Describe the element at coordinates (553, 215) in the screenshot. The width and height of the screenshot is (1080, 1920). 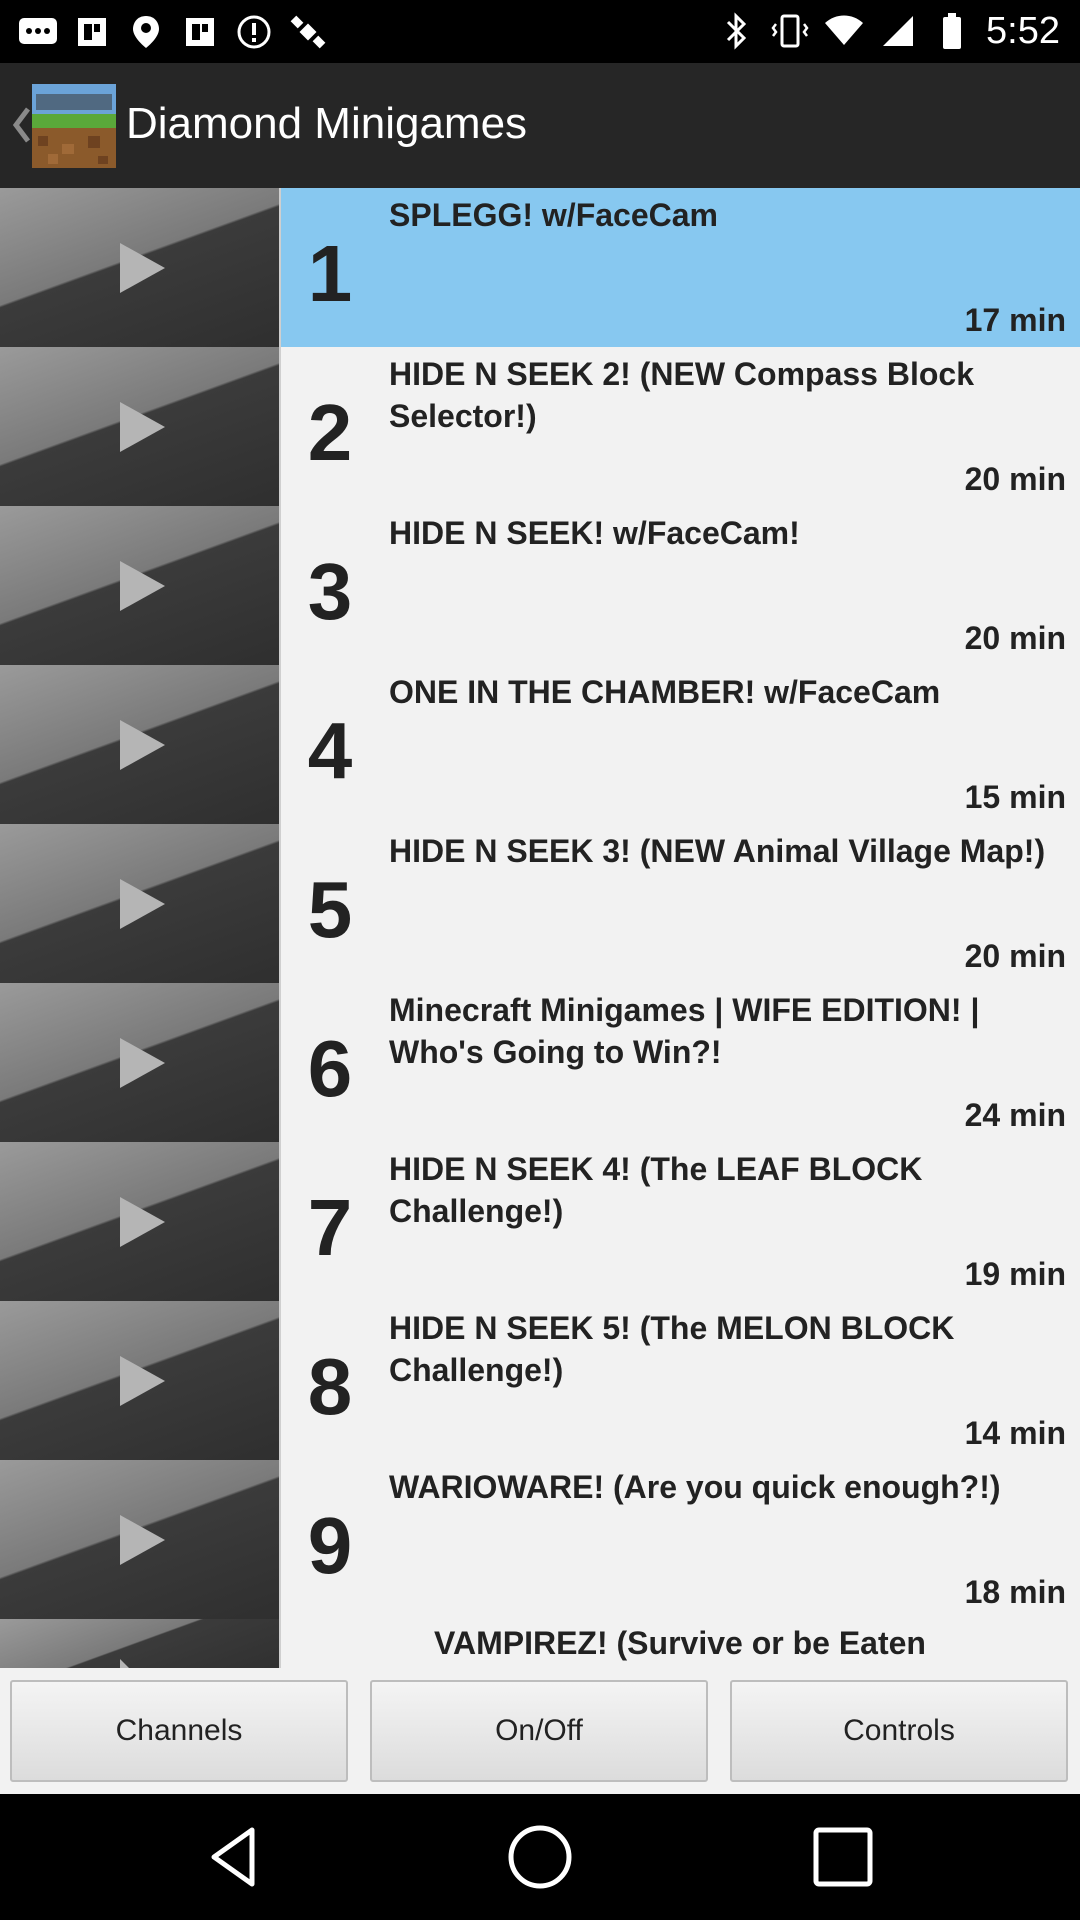
I see `video-title: SPLEGG! w/FaceCam` at that location.